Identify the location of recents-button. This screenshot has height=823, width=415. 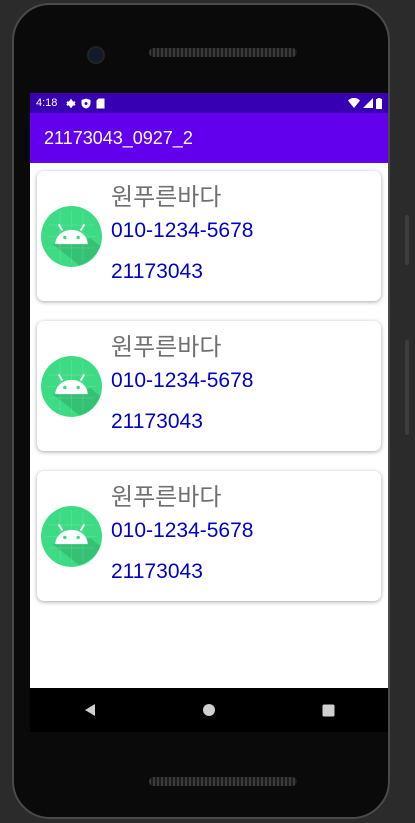
(328, 710).